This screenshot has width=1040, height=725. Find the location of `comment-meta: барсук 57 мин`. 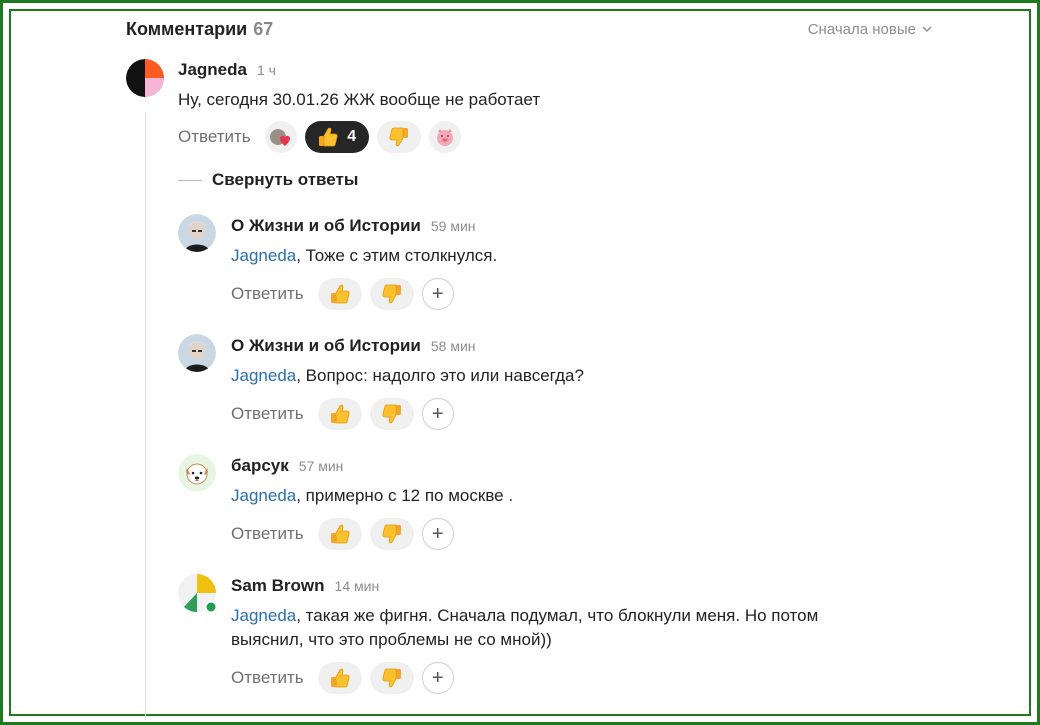

comment-meta: барсук 57 мин is located at coordinates (287, 466).